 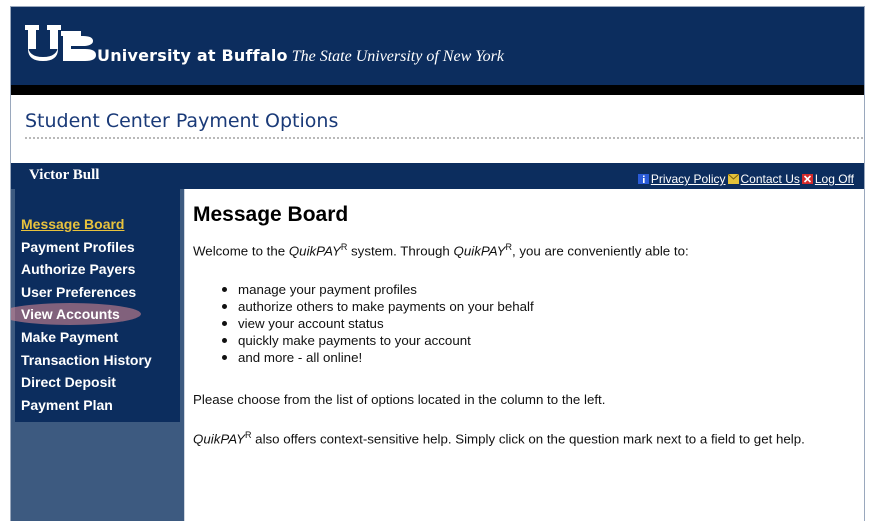 What do you see at coordinates (770, 179) in the screenshot?
I see `contact-us-link: Contact Us` at bounding box center [770, 179].